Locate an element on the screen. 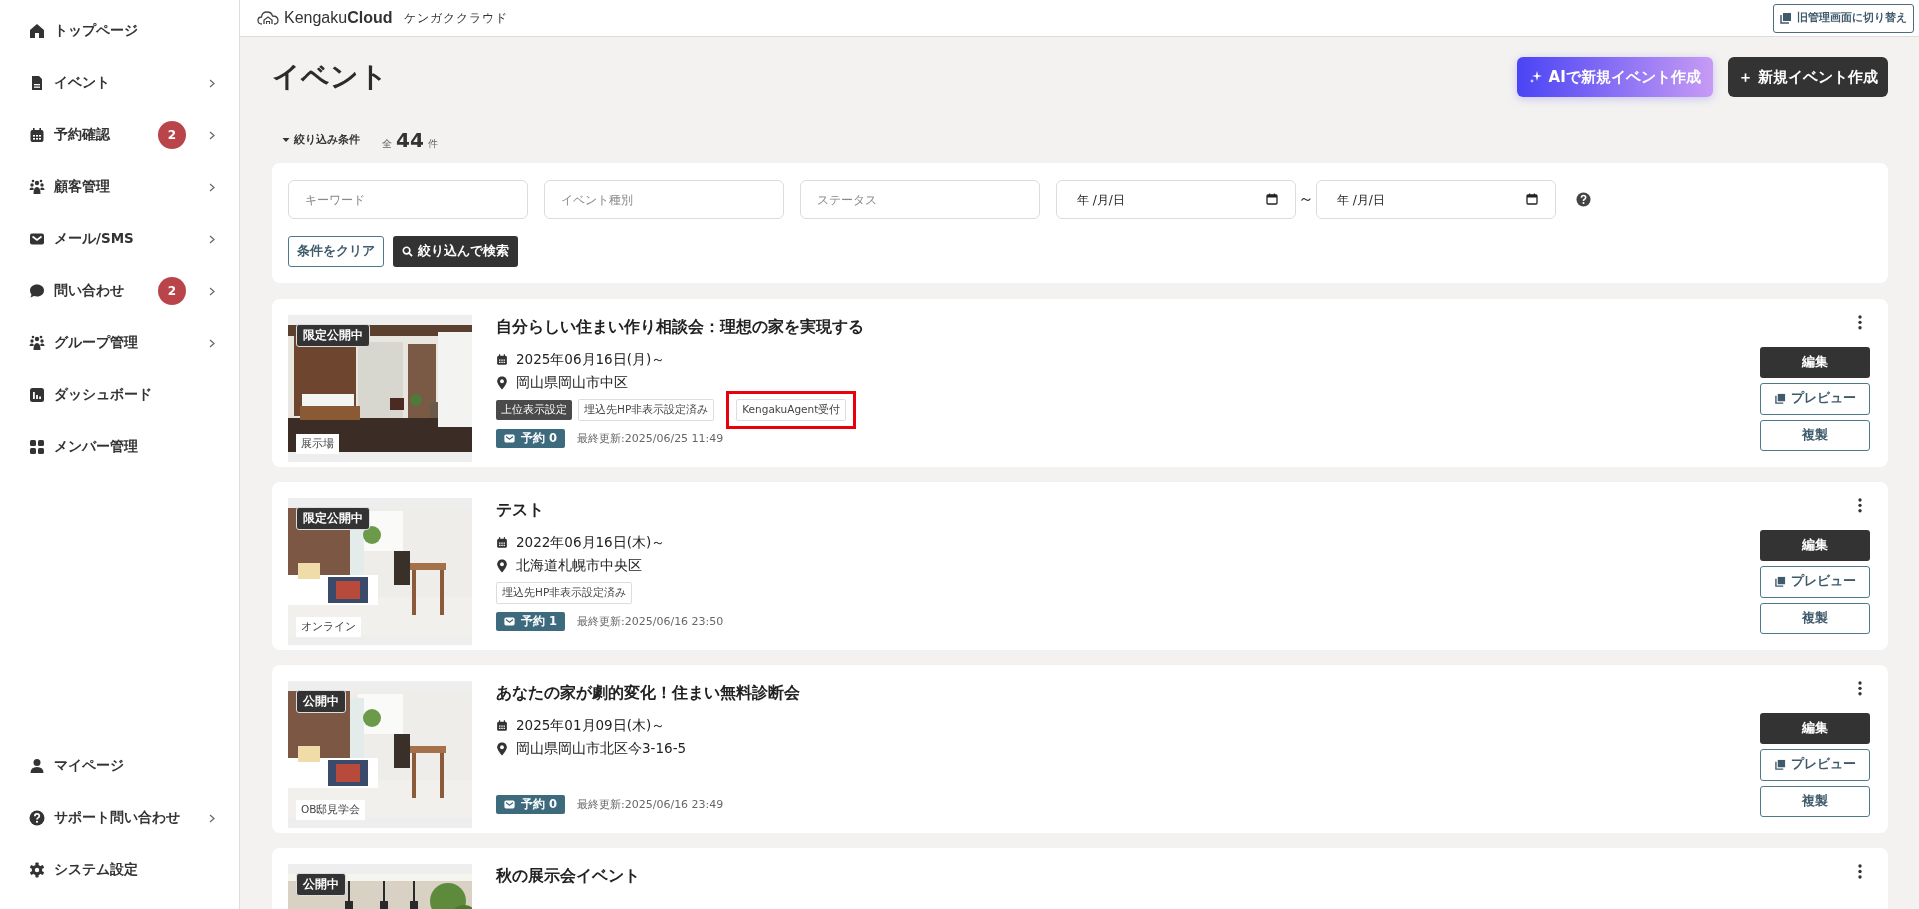 The image size is (1919, 909). event-location: 岡山県岡山市北区今3-16-5 is located at coordinates (601, 748).